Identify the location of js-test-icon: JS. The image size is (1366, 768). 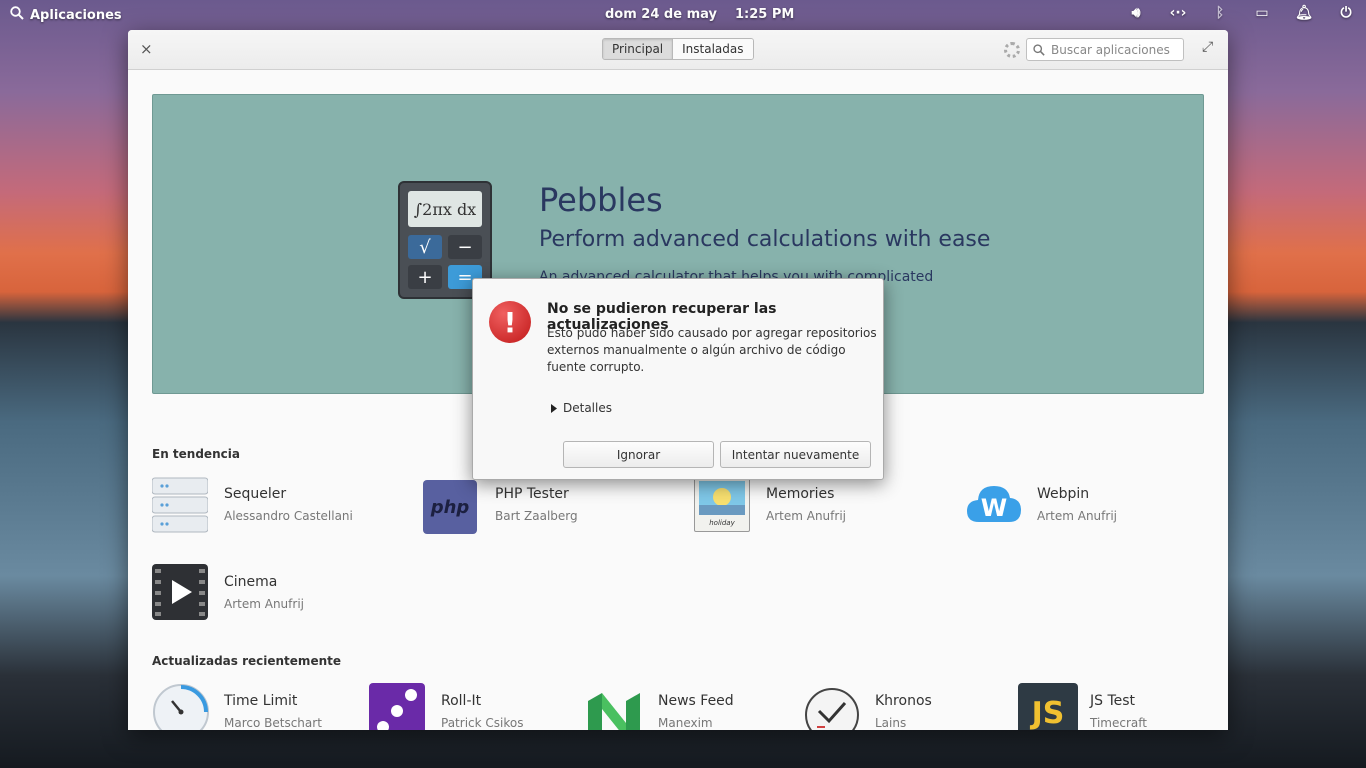
(1048, 706).